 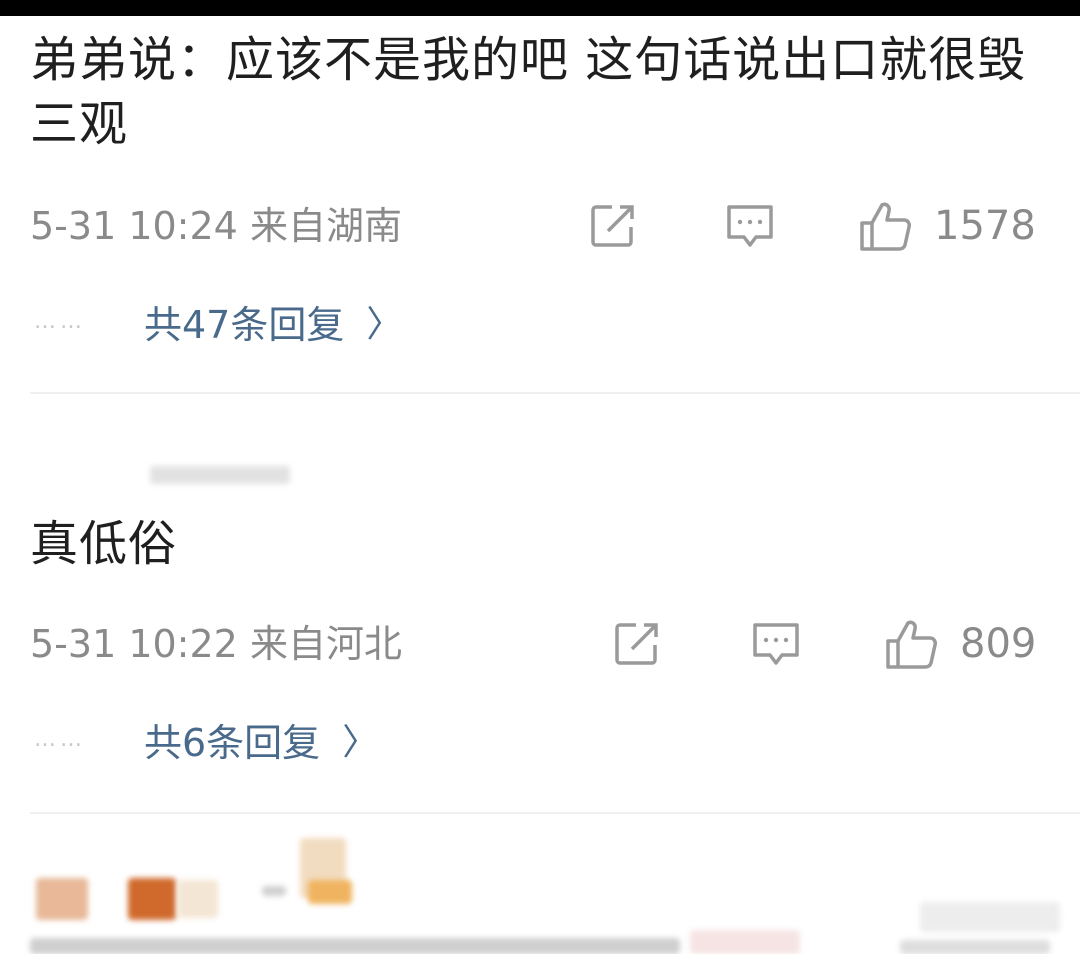 I want to click on comment-location: 来自湖南, so click(x=325, y=226).